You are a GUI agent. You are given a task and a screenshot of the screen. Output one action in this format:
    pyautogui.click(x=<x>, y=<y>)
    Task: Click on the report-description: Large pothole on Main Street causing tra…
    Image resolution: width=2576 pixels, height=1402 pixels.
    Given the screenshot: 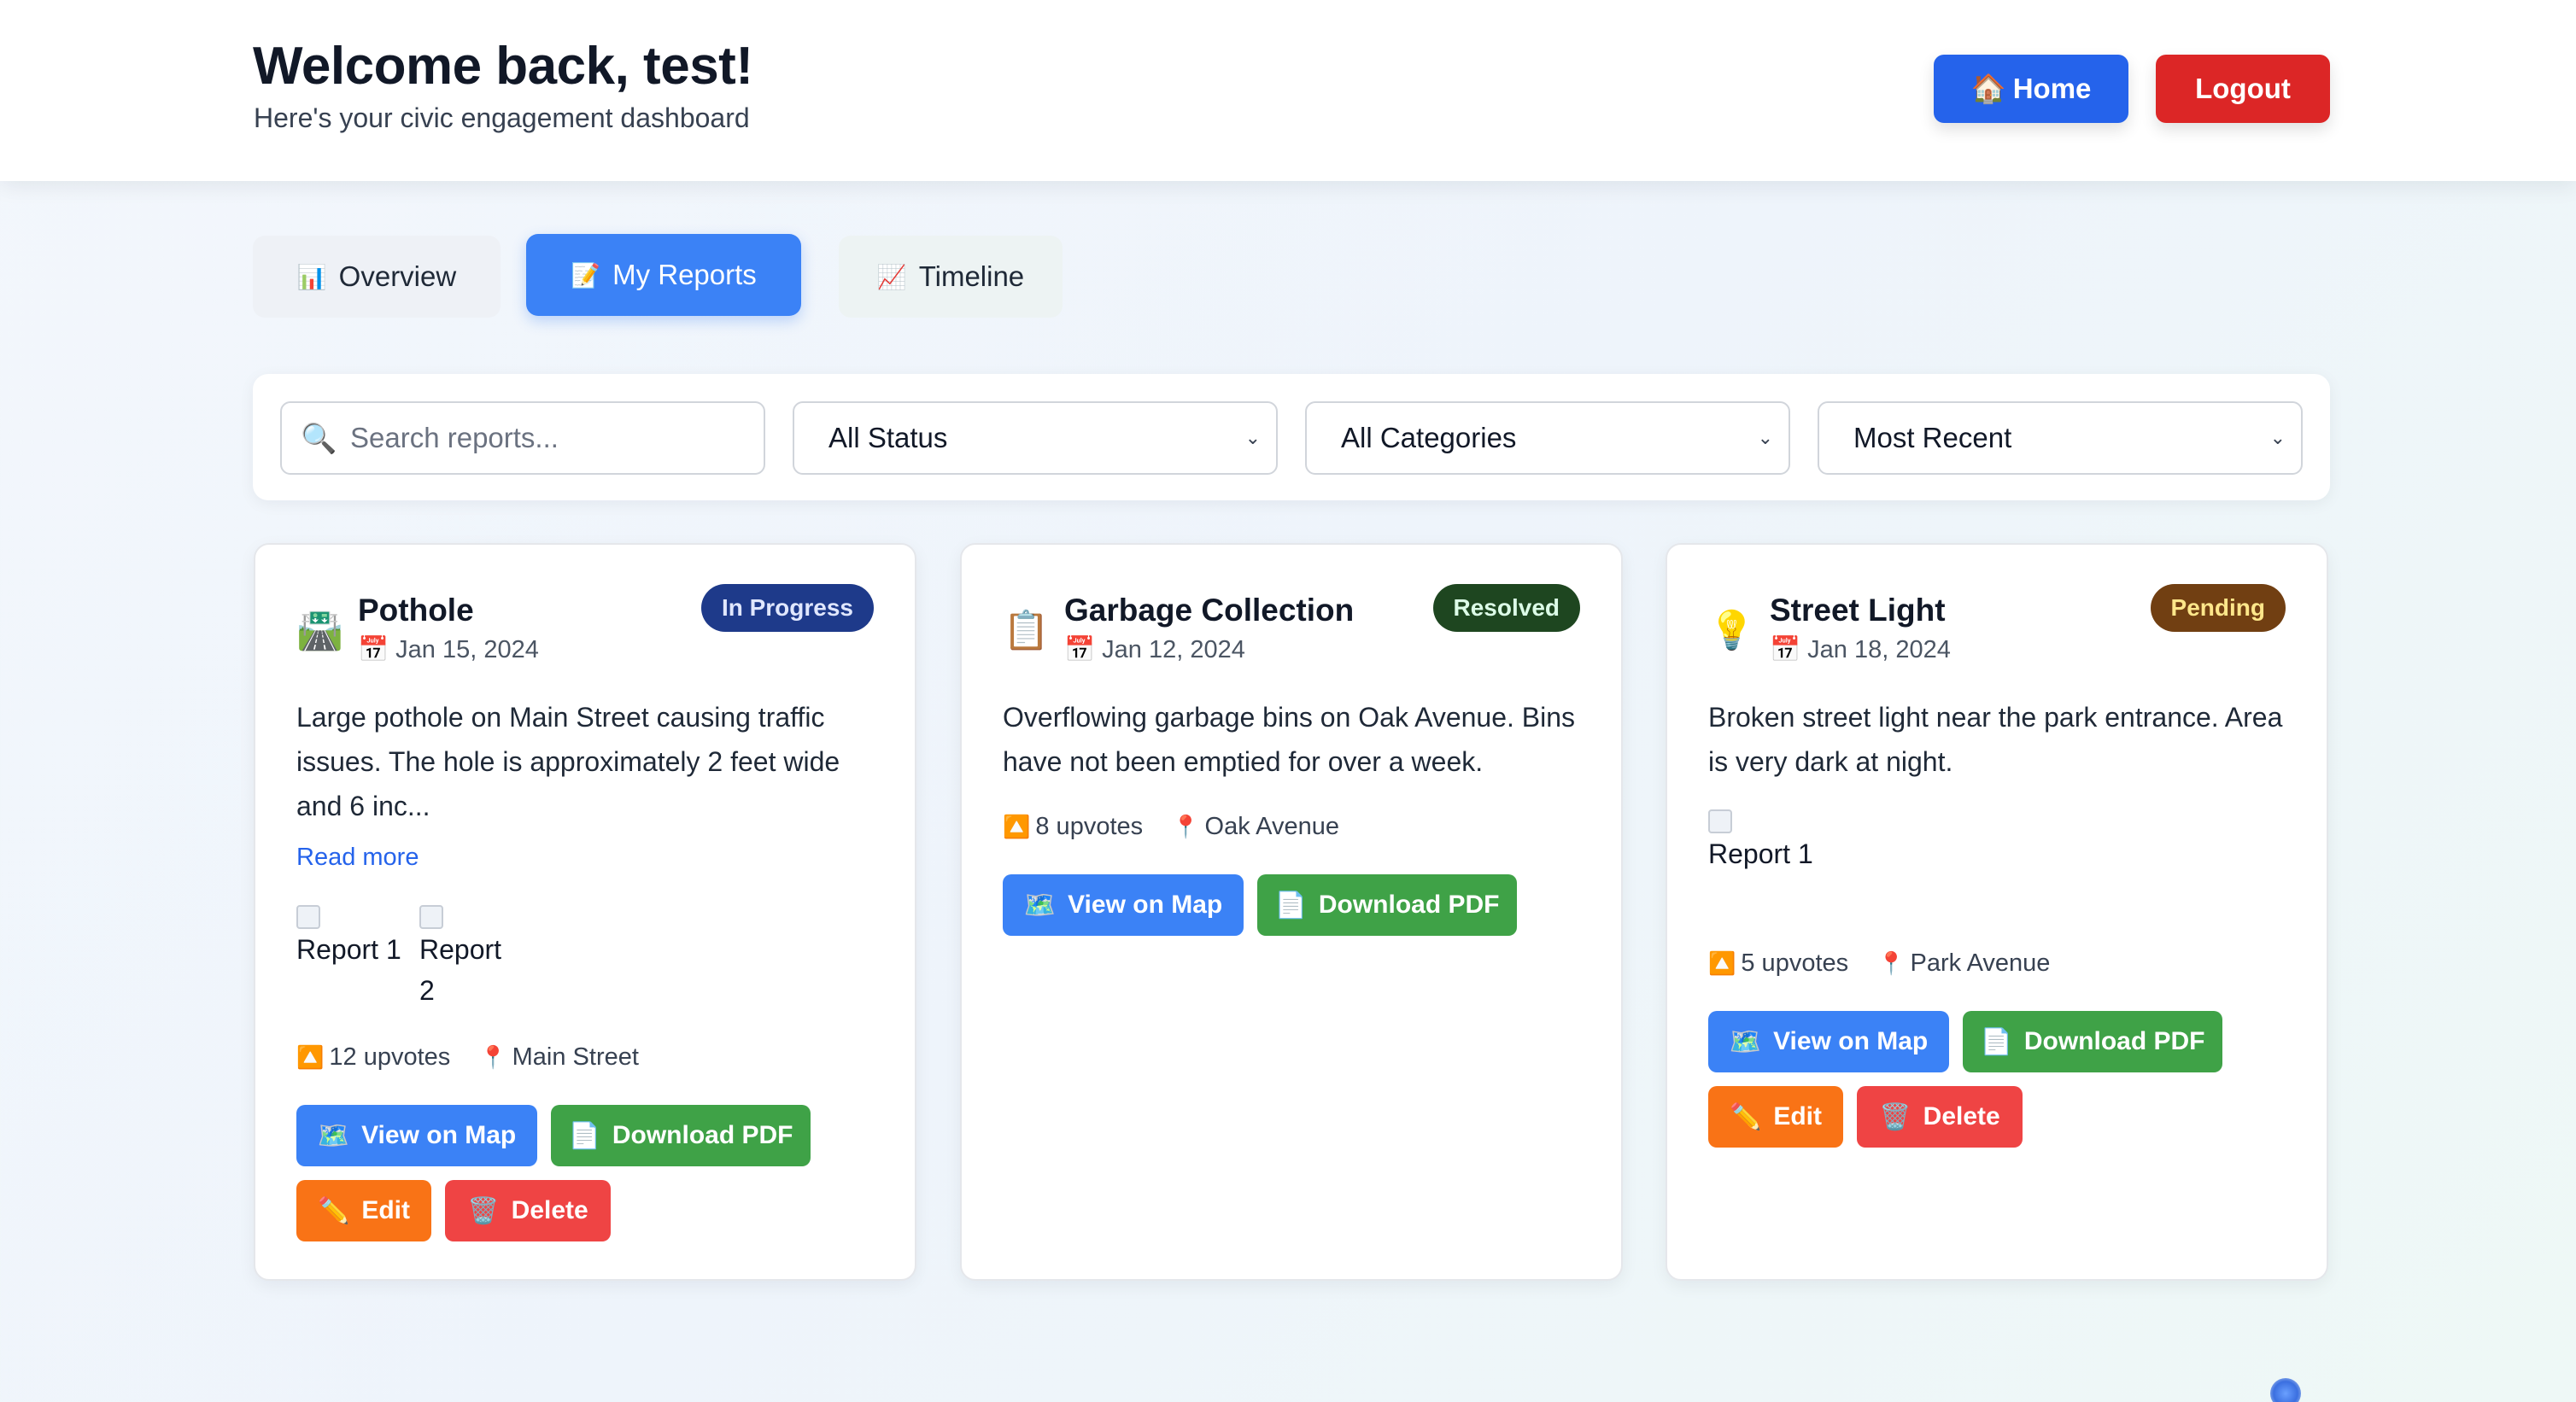 What is the action you would take?
    pyautogui.click(x=568, y=762)
    